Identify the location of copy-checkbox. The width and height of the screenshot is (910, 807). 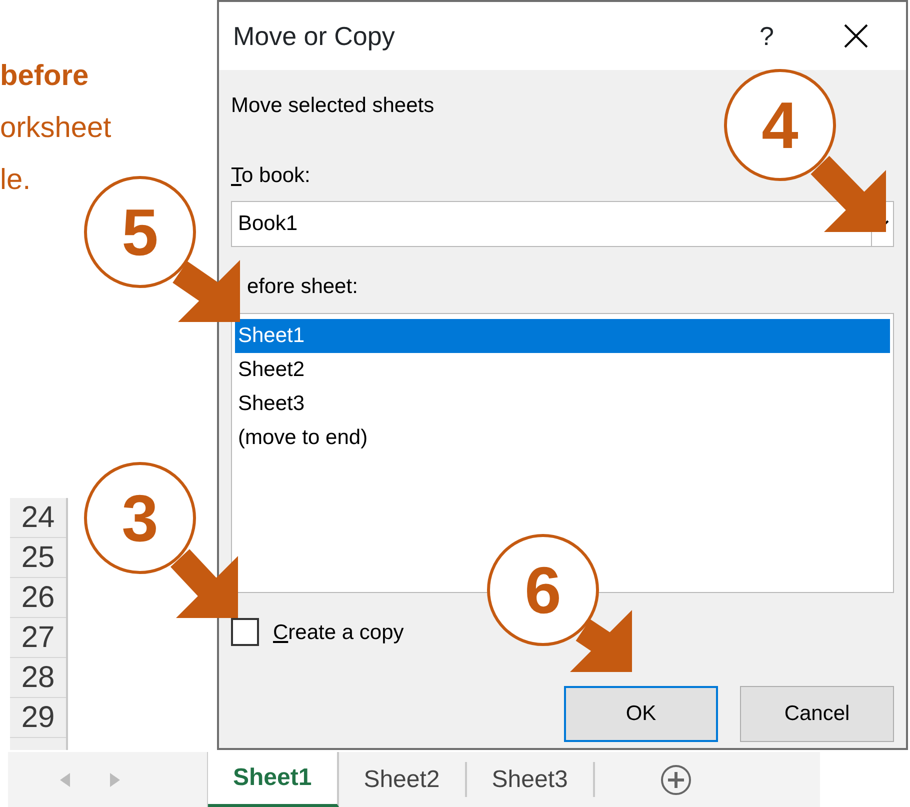
(245, 632).